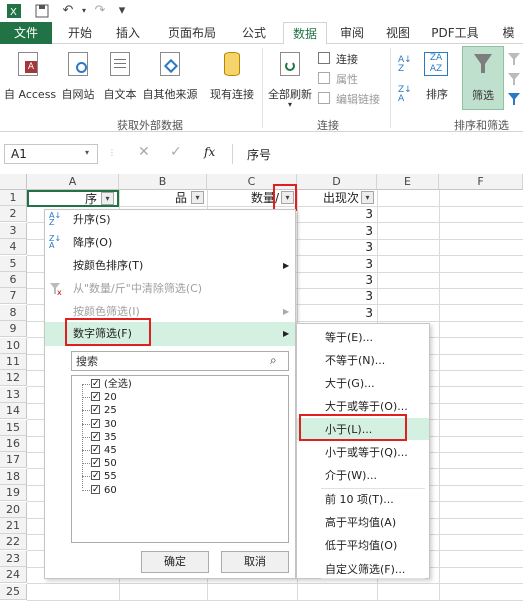  Describe the element at coordinates (178, 397) in the screenshot. I see `filter-value-item: ✓ 20` at that location.